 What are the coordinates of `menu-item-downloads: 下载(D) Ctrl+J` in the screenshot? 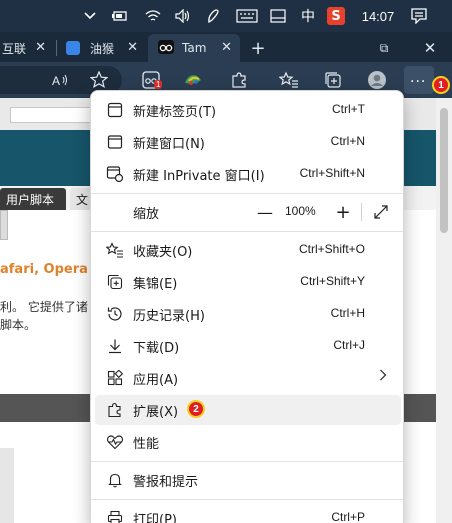 It's located at (248, 346).